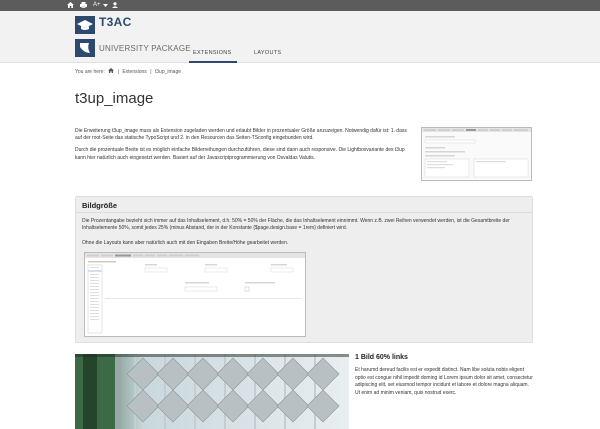  Describe the element at coordinates (90, 72) in the screenshot. I see `breadcrumb-prefix: You are here:` at that location.